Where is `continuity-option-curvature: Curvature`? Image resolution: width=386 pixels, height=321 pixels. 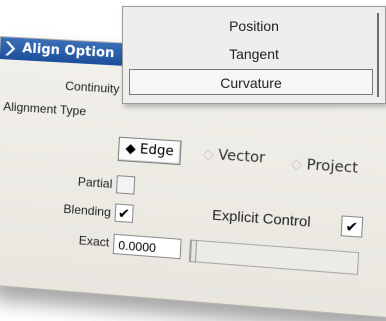 continuity-option-curvature: Curvature is located at coordinates (251, 82).